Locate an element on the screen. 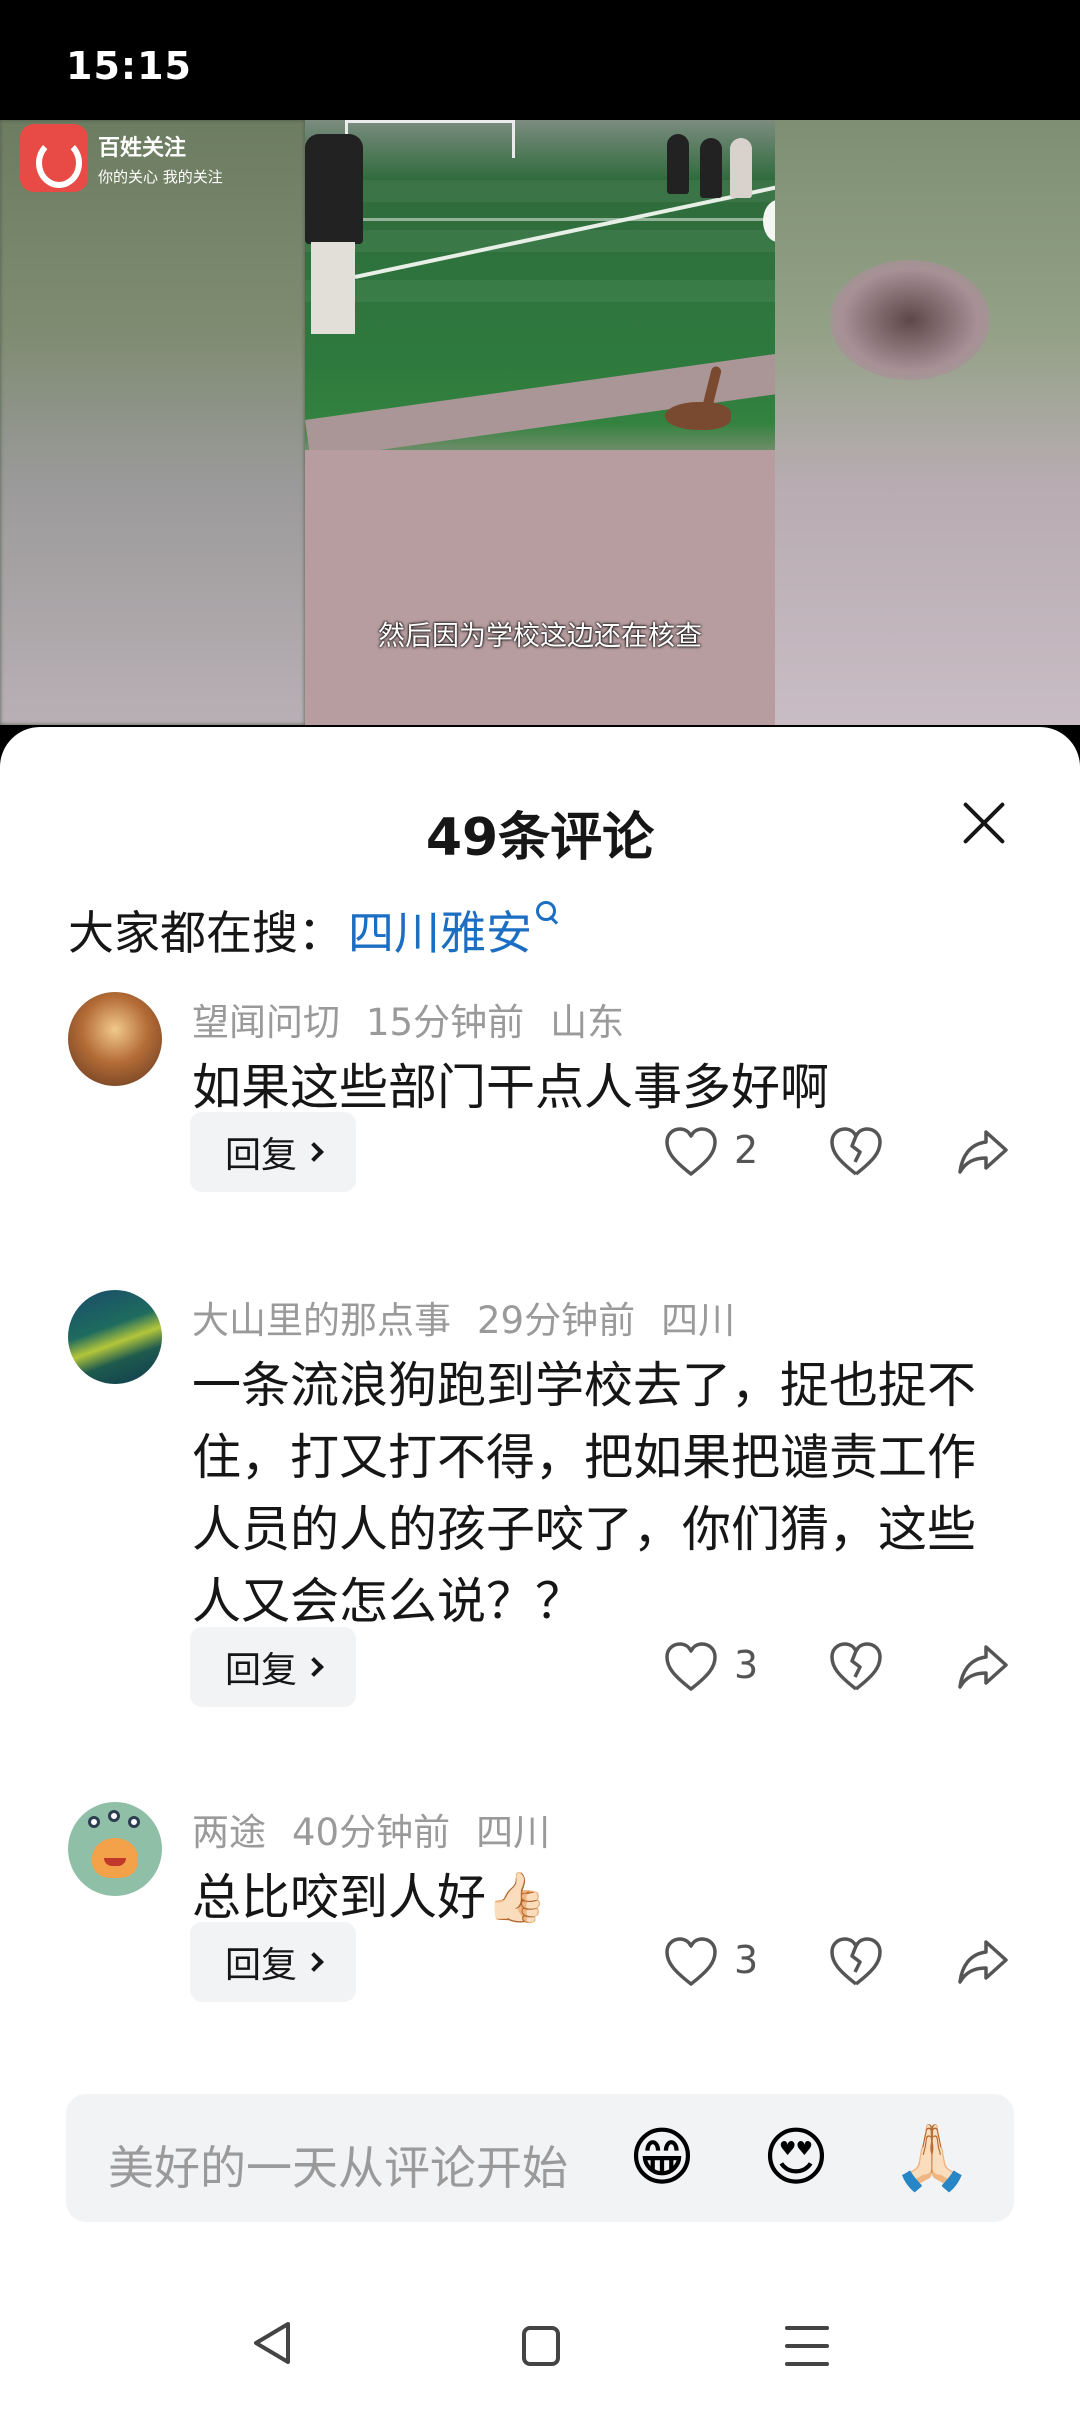  comment-username: 大山里的那点事 is located at coordinates (321, 1320).